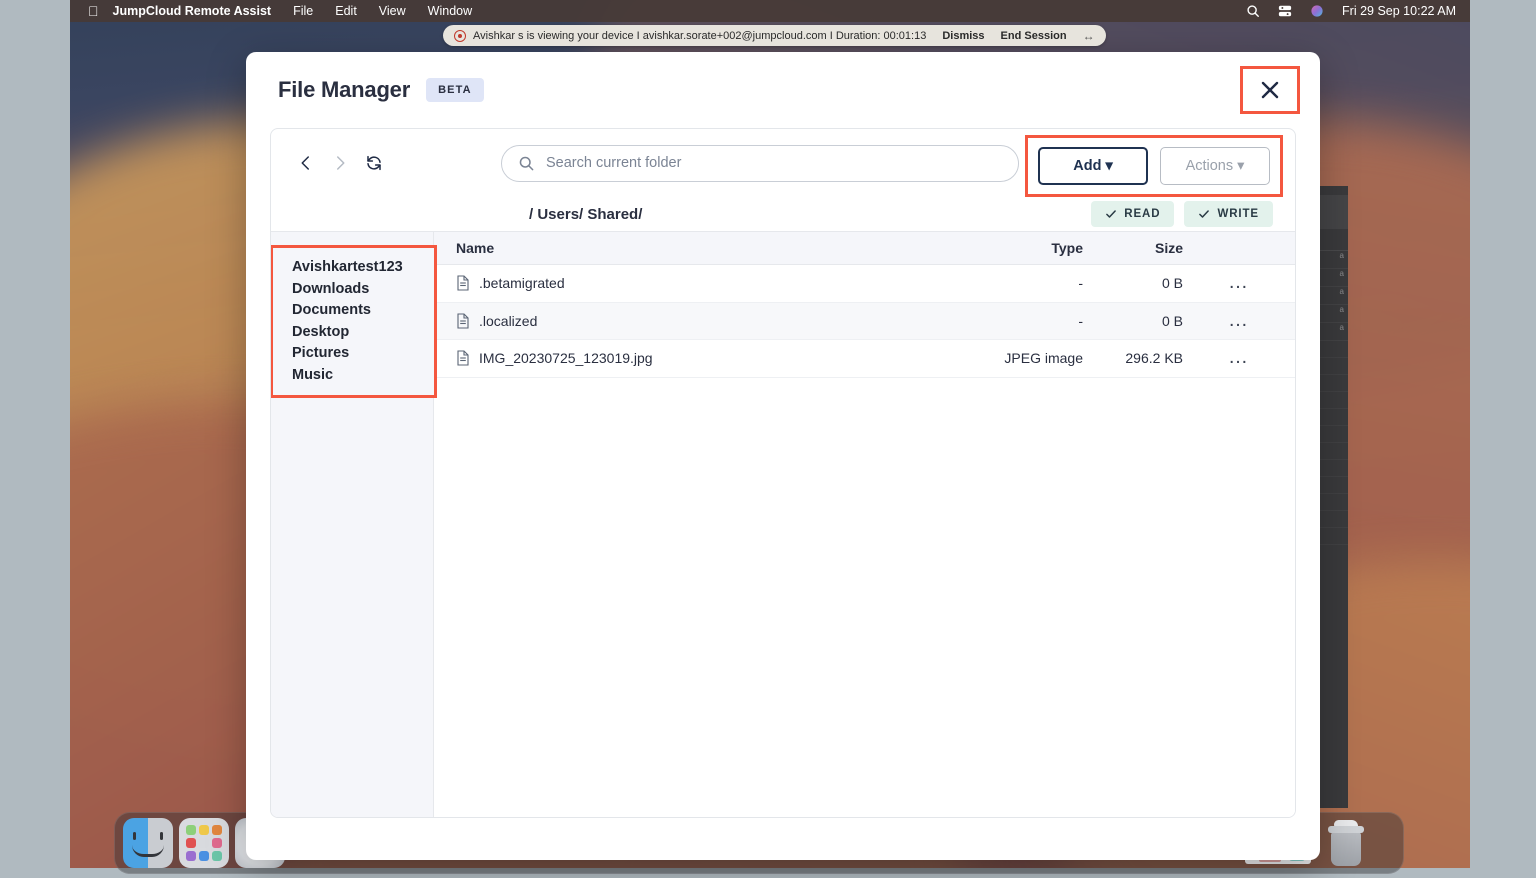 This screenshot has height=878, width=1536. What do you see at coordinates (1089, 36) in the screenshot?
I see `resize-arrows-icon: ↔` at bounding box center [1089, 36].